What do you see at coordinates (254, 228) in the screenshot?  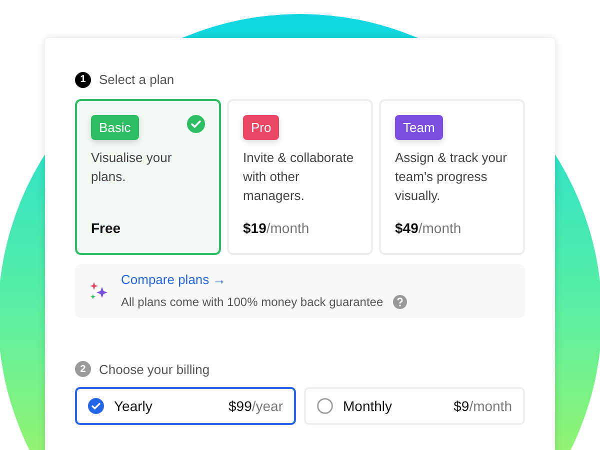 I see `plan-price: $19` at bounding box center [254, 228].